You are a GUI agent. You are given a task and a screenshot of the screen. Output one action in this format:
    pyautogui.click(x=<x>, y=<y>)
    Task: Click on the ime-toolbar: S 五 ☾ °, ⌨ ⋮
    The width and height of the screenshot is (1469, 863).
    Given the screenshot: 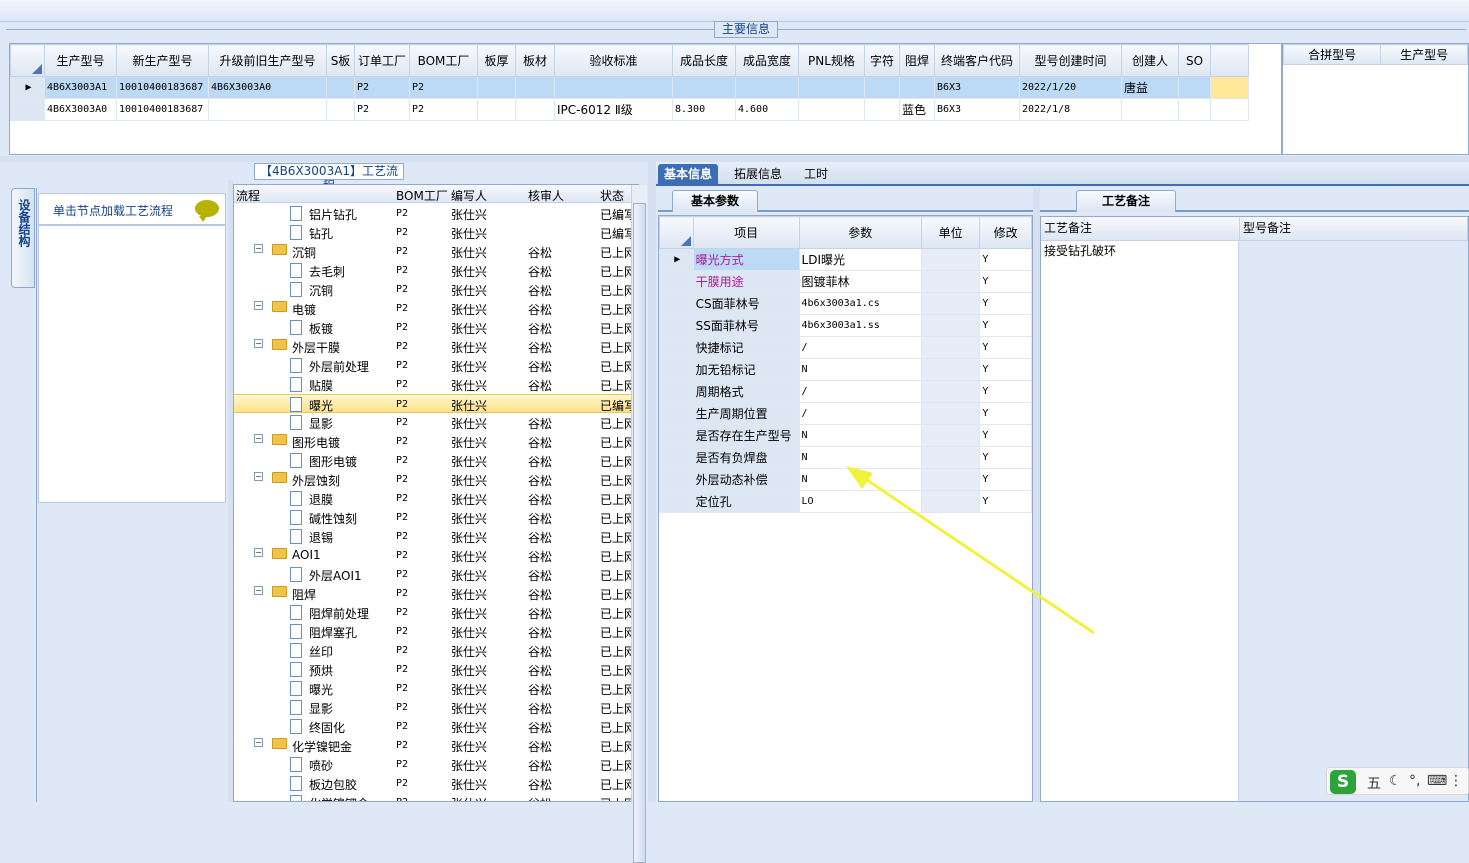 What is the action you would take?
    pyautogui.click(x=1397, y=781)
    